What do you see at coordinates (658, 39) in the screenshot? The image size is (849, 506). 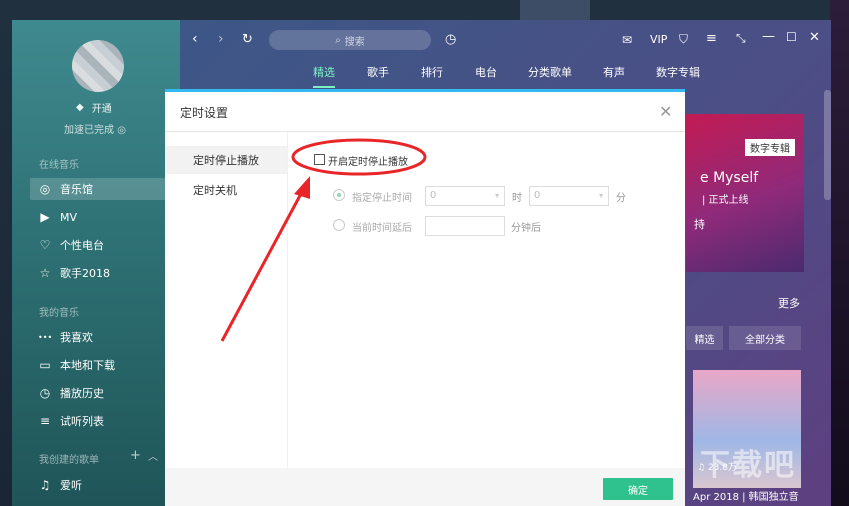 I see `vip-button: VIP` at bounding box center [658, 39].